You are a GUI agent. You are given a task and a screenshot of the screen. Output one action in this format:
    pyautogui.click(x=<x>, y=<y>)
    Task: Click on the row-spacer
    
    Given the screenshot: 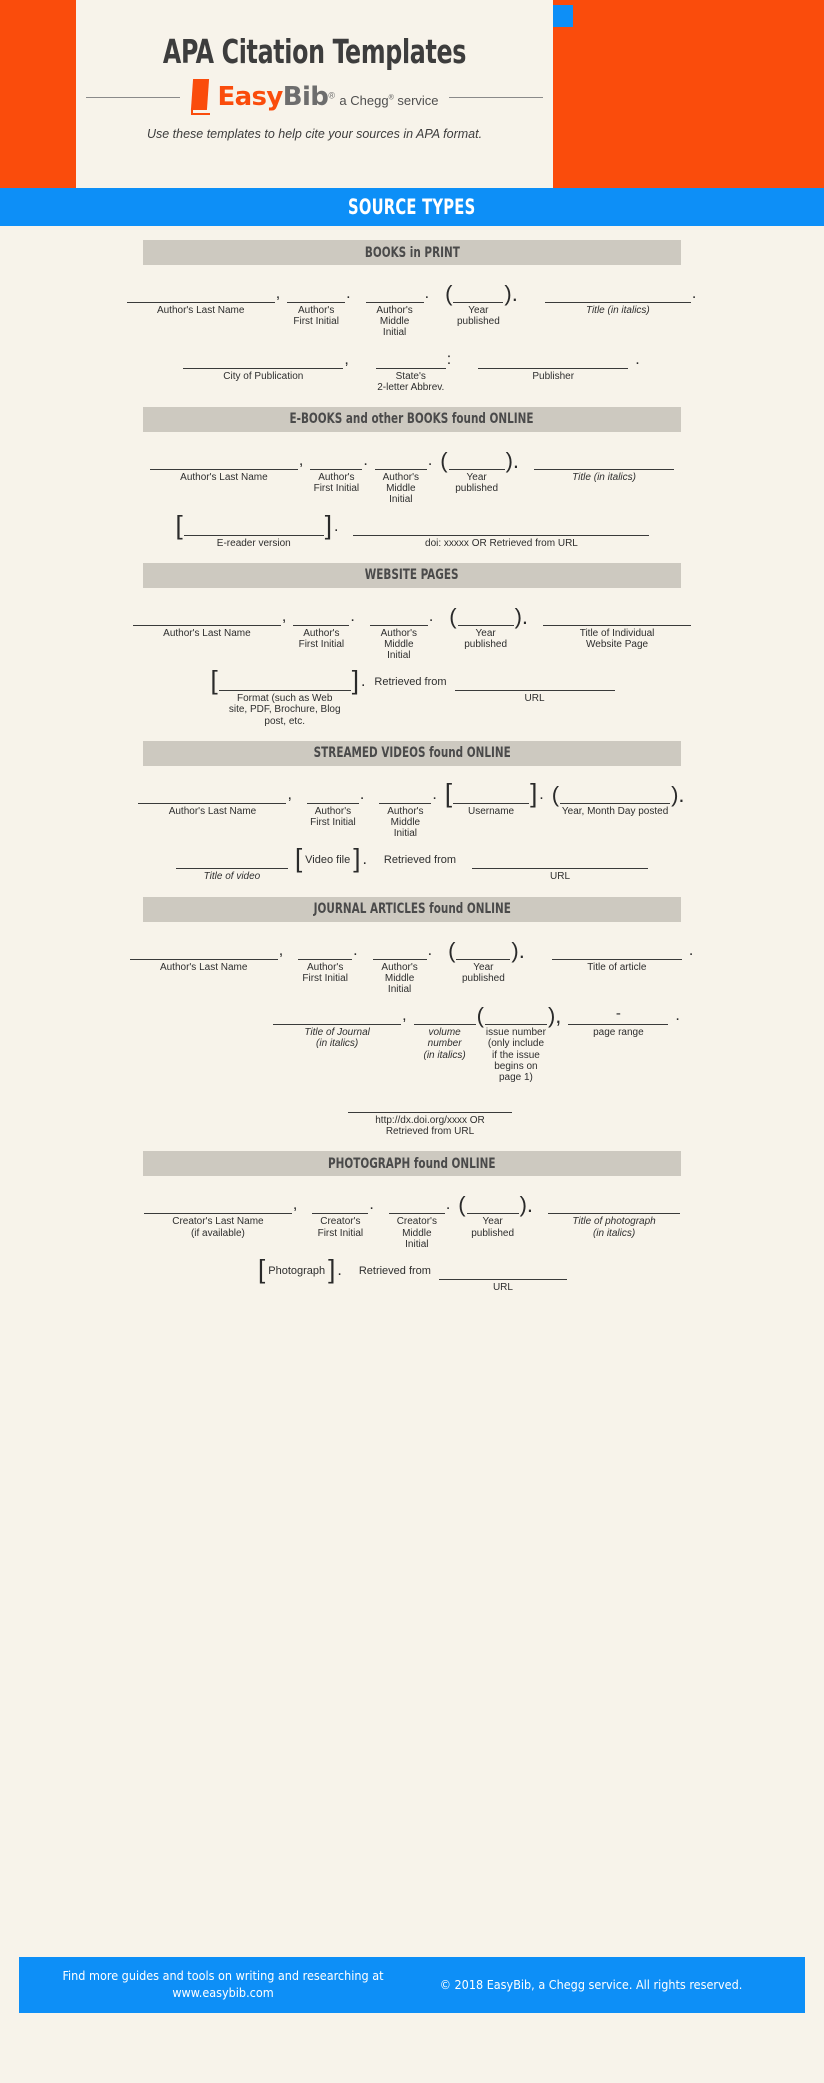 What is the action you would take?
    pyautogui.click(x=412, y=667)
    